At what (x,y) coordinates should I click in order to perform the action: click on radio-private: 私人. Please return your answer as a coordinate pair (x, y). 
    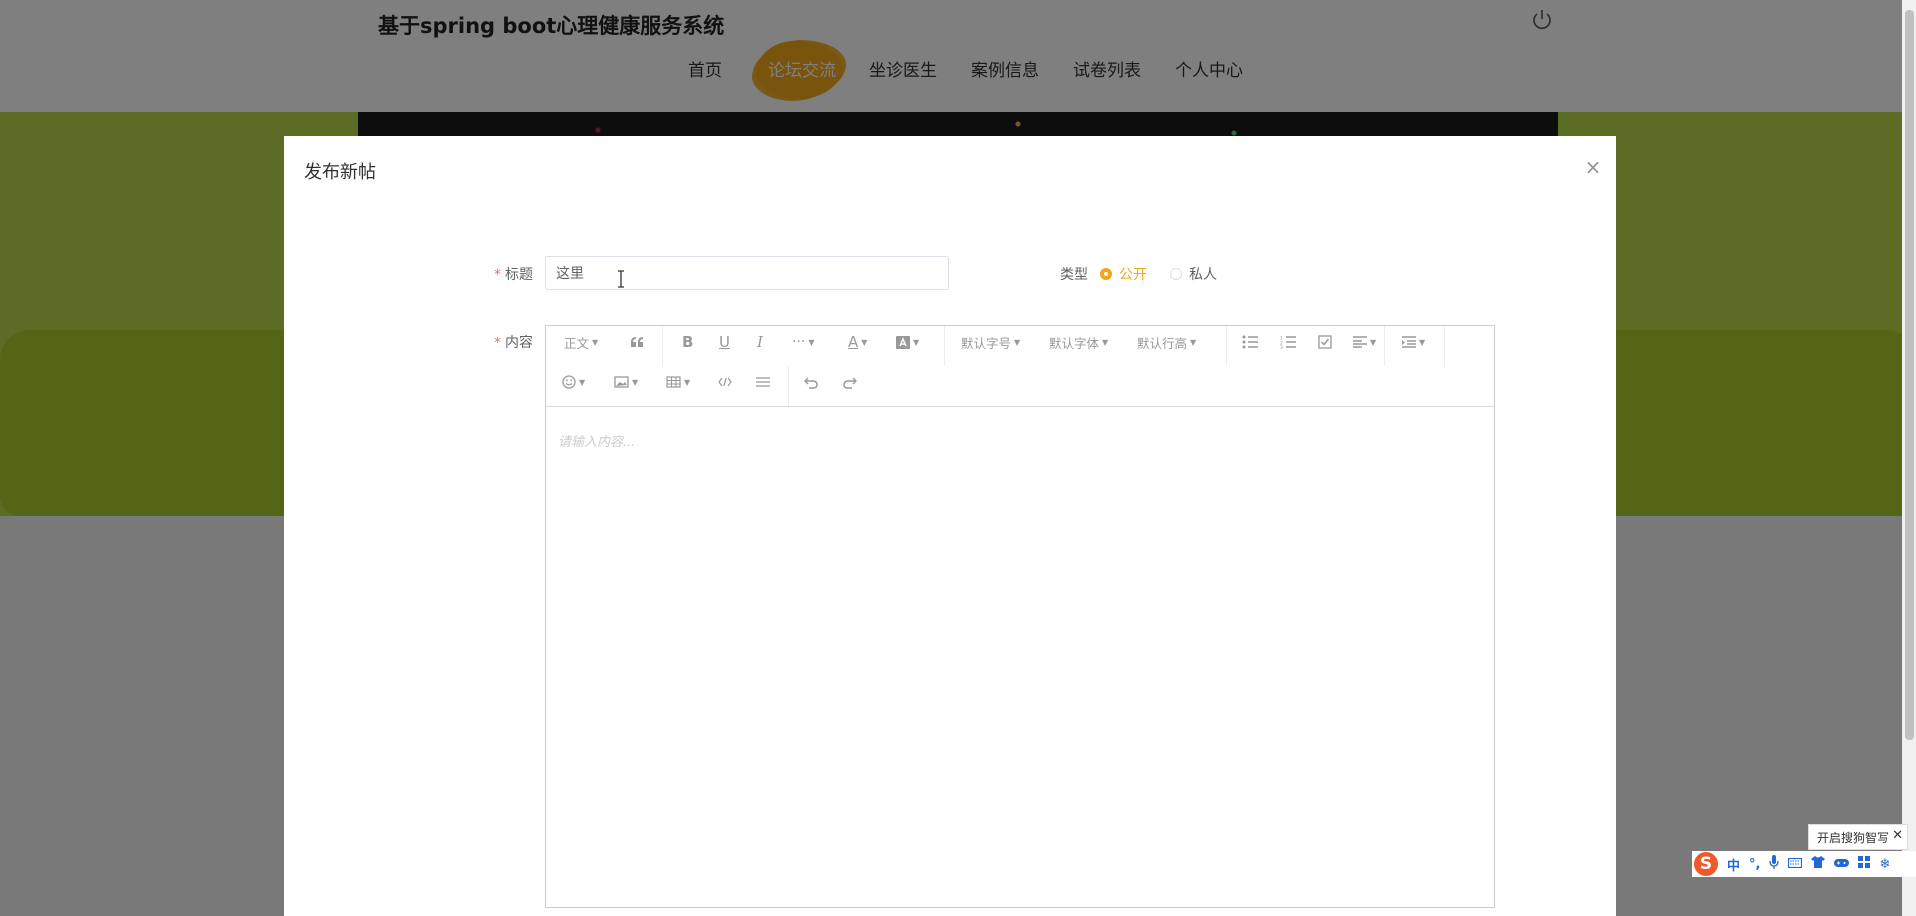
    Looking at the image, I should click on (1193, 274).